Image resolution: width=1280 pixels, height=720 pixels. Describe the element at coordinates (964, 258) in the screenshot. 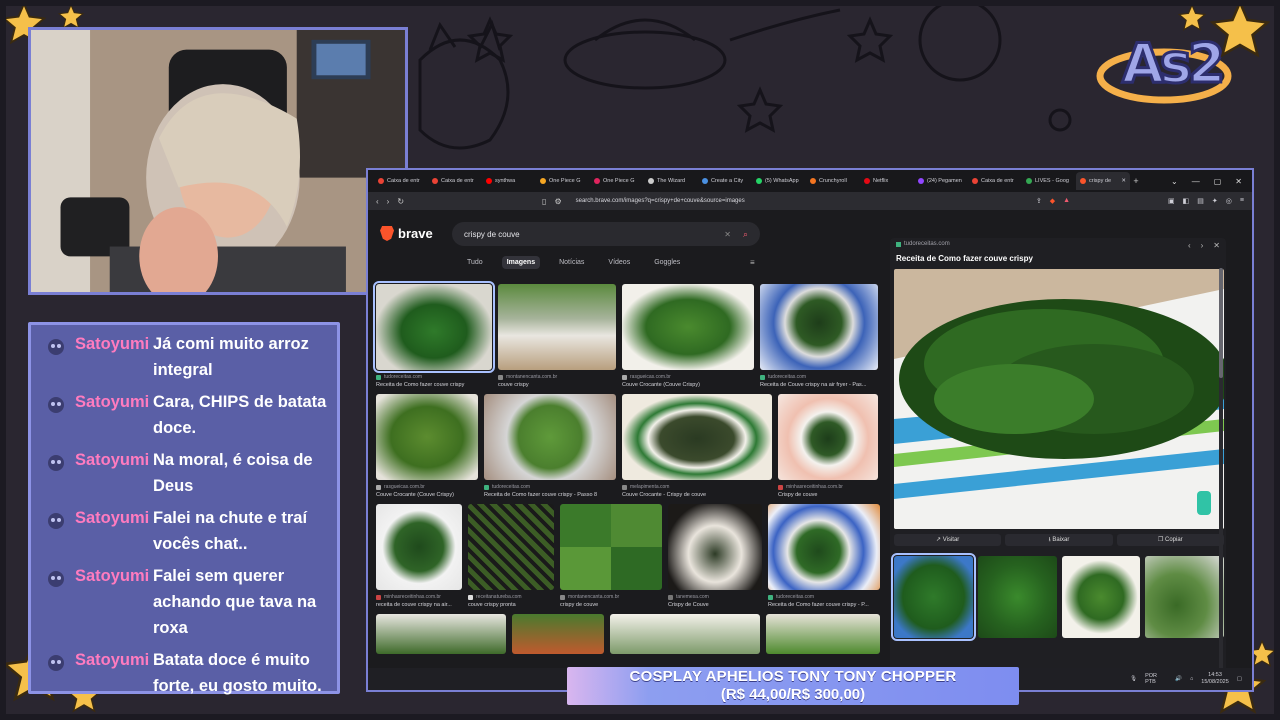

I see `preview-title: Receita de Como fazer couve crispy` at that location.